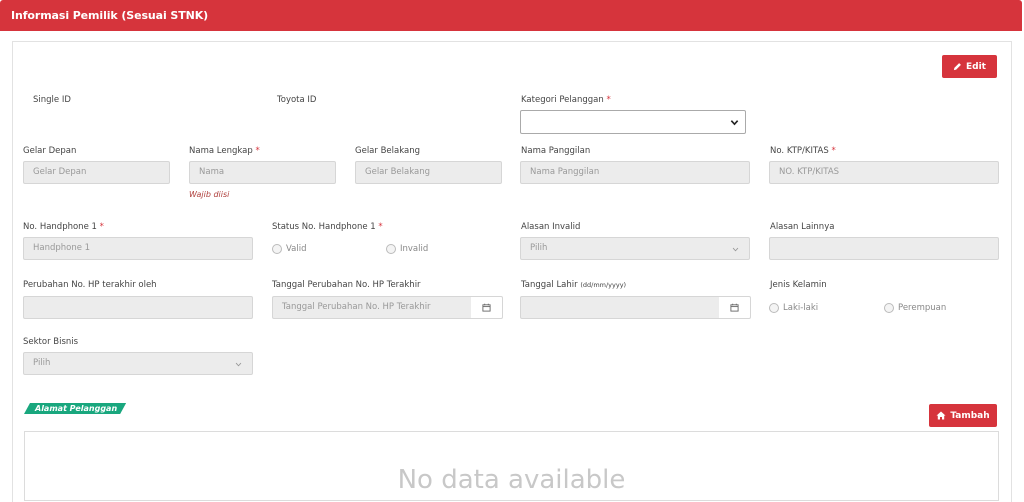 The height and width of the screenshot is (502, 1024). I want to click on radio-perempuan: Perempuan, so click(915, 308).